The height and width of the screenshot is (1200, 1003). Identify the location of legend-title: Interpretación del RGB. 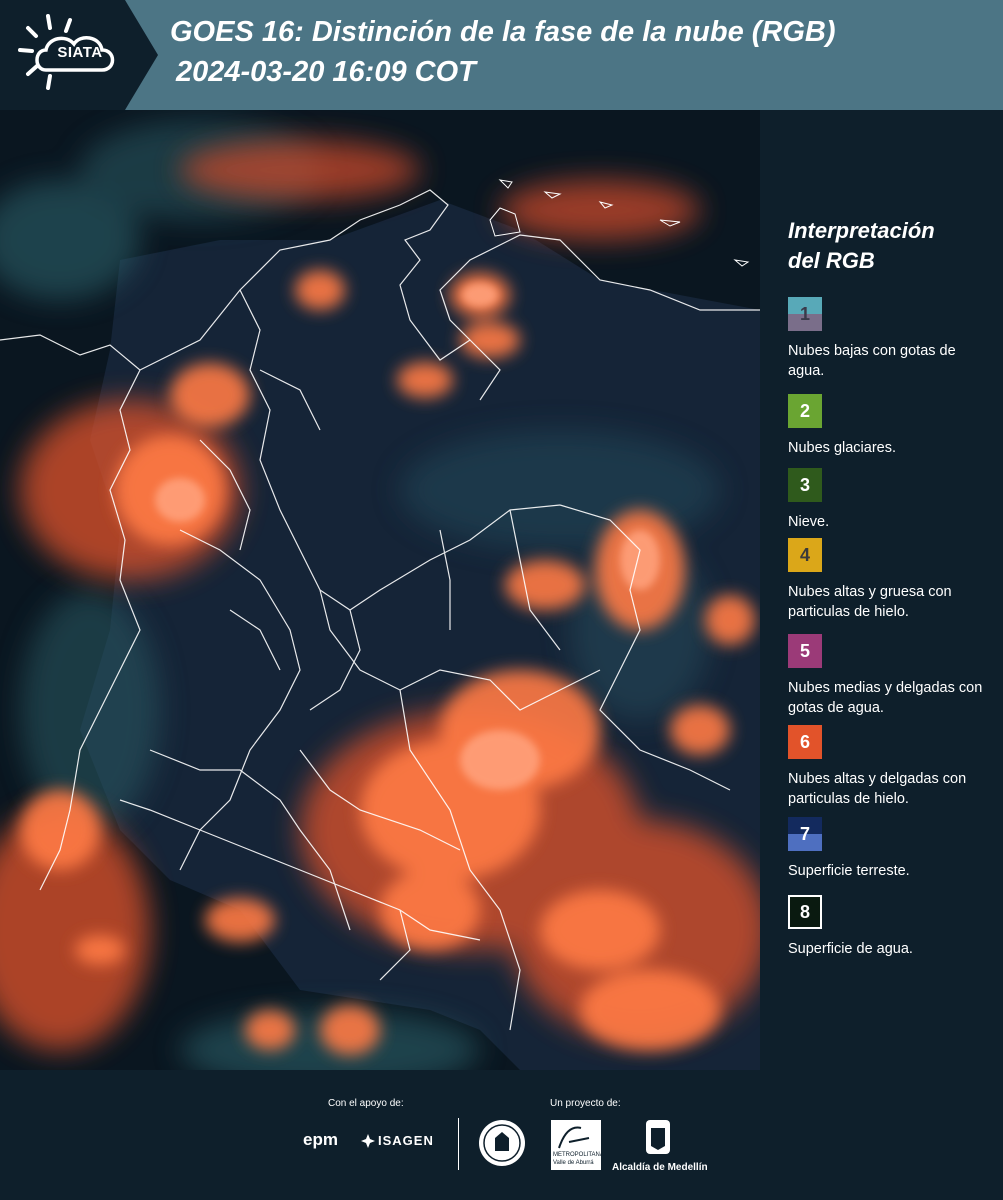
(888, 246).